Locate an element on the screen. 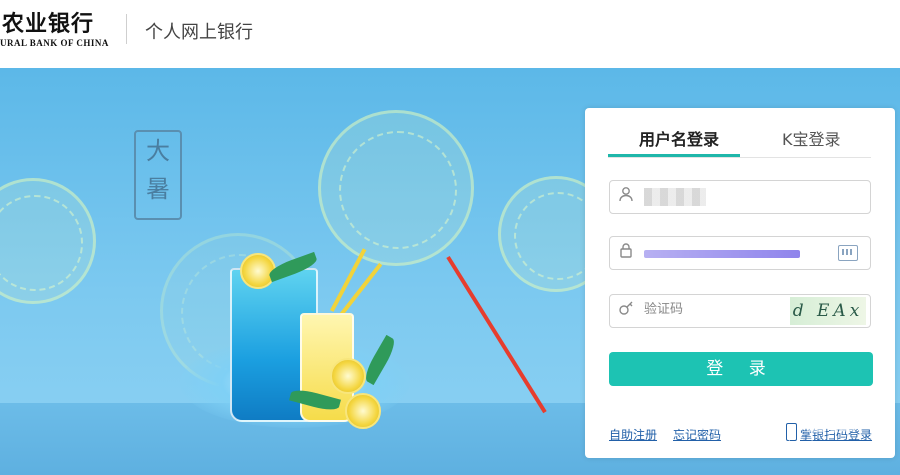 The width and height of the screenshot is (900, 475). captcha-field: d EAx is located at coordinates (740, 311).